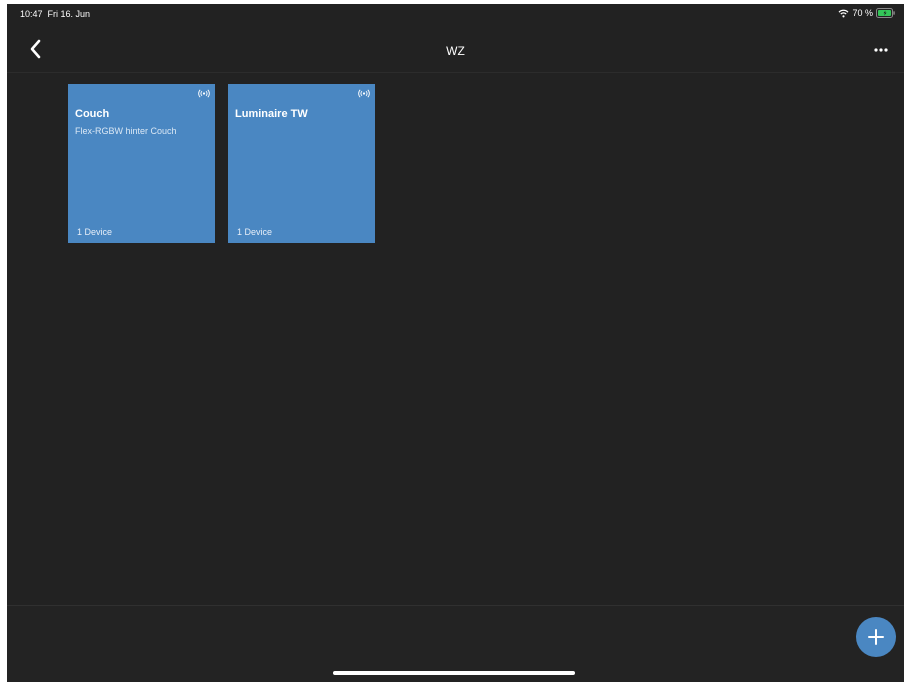 The image size is (904, 682). What do you see at coordinates (455, 15) in the screenshot?
I see `status-bar: 10:47 Fri 16. Jun 70 %` at bounding box center [455, 15].